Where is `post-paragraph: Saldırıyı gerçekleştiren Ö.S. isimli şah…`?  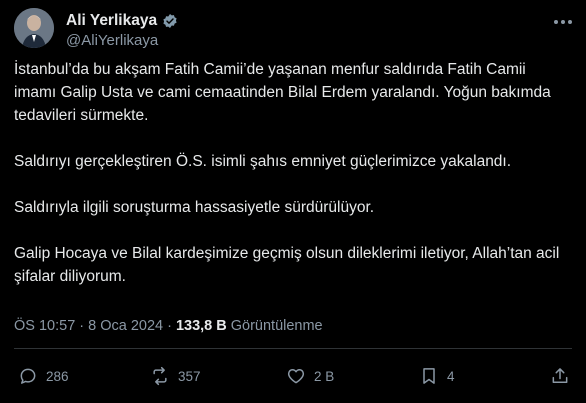
post-paragraph: Saldırıyı gerçekleştiren Ö.S. isimli şah… is located at coordinates (263, 161).